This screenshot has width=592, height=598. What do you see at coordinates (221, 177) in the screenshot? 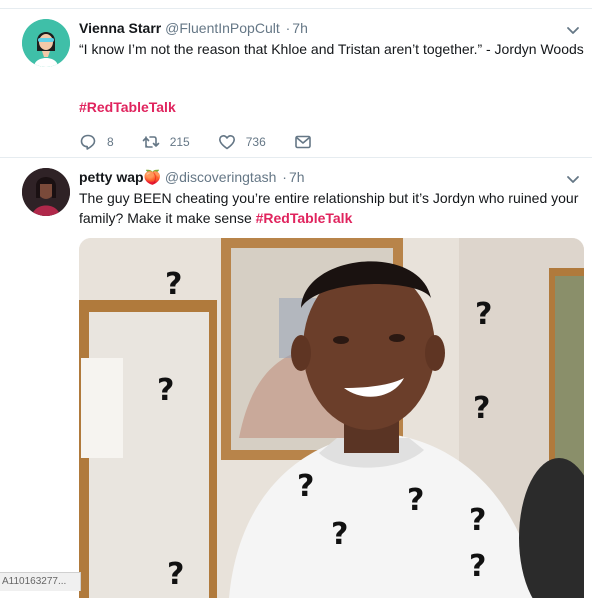
I see `user-handle: @discoveringtash` at bounding box center [221, 177].